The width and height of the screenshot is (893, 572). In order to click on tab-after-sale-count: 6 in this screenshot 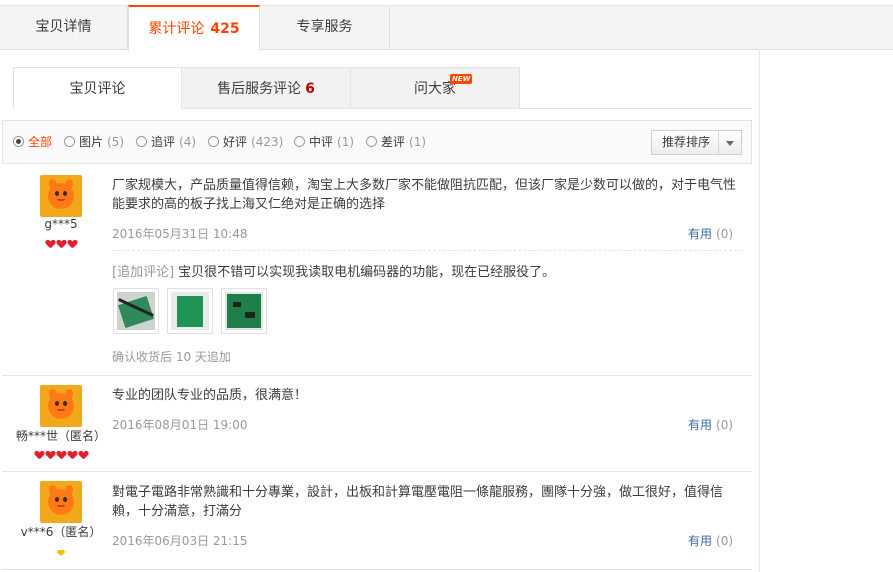, I will do `click(310, 89)`.